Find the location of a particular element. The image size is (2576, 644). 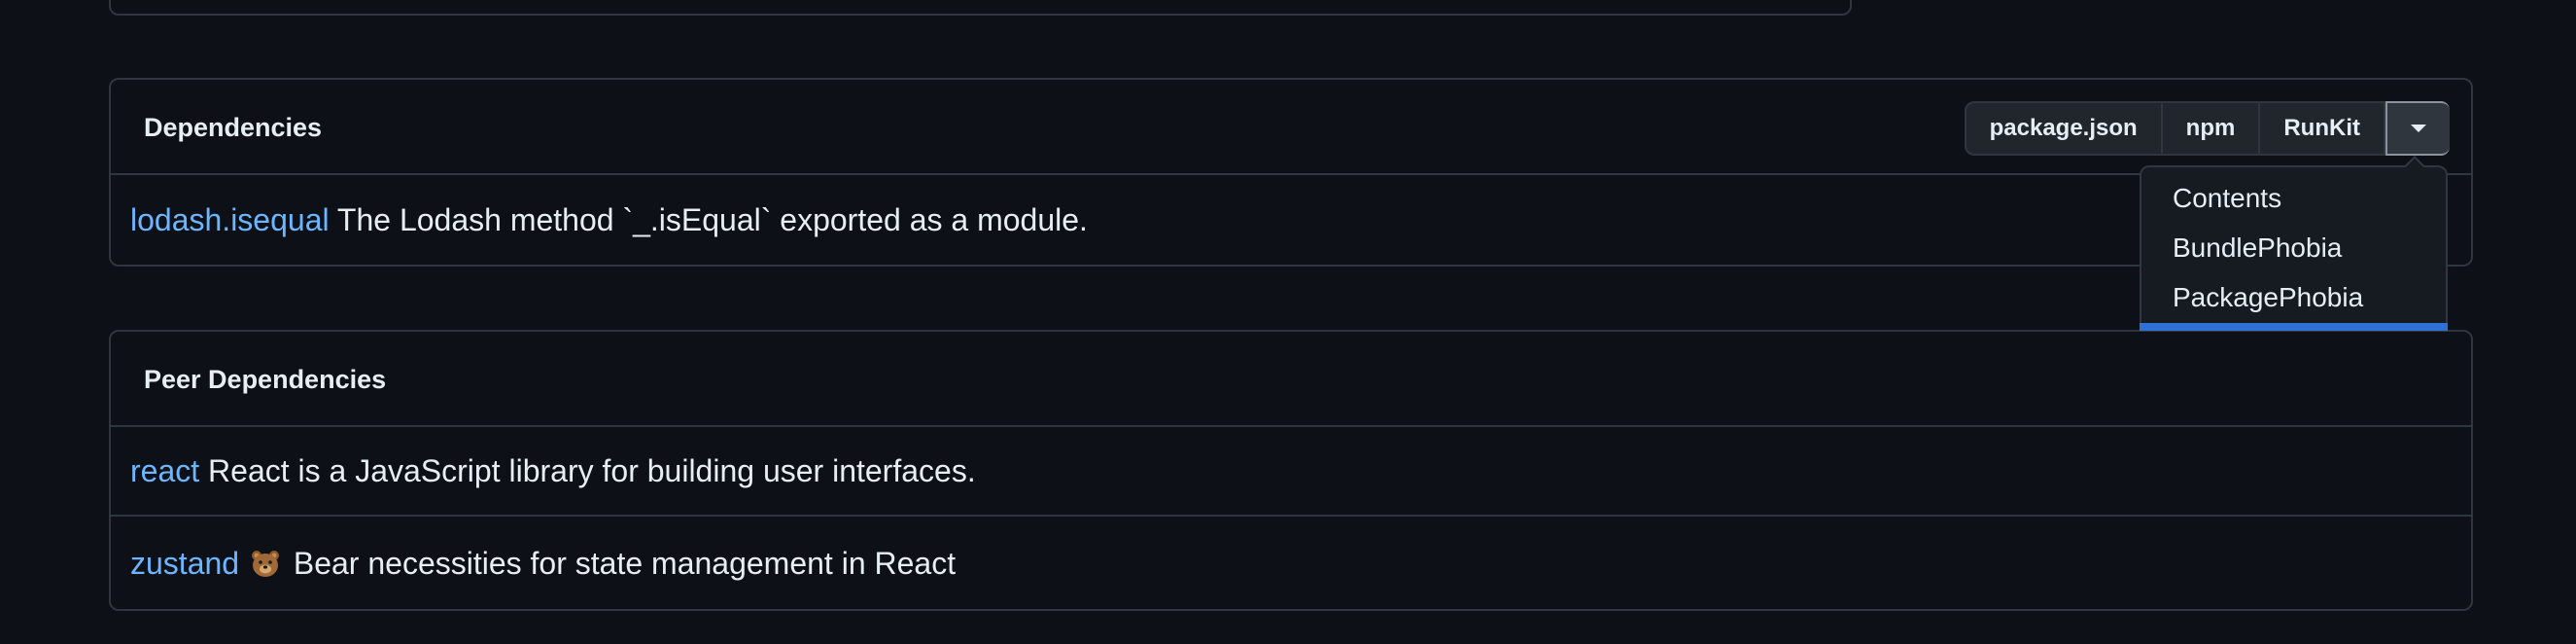

more-links-dropdown-button is located at coordinates (2417, 128).